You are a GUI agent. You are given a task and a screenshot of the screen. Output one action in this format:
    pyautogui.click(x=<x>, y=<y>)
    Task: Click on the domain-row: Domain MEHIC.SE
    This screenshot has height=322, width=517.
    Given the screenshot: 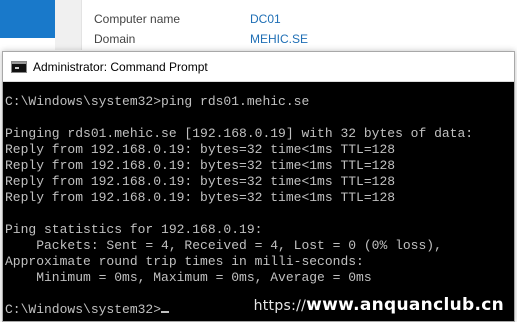 What is the action you would take?
    pyautogui.click(x=201, y=39)
    